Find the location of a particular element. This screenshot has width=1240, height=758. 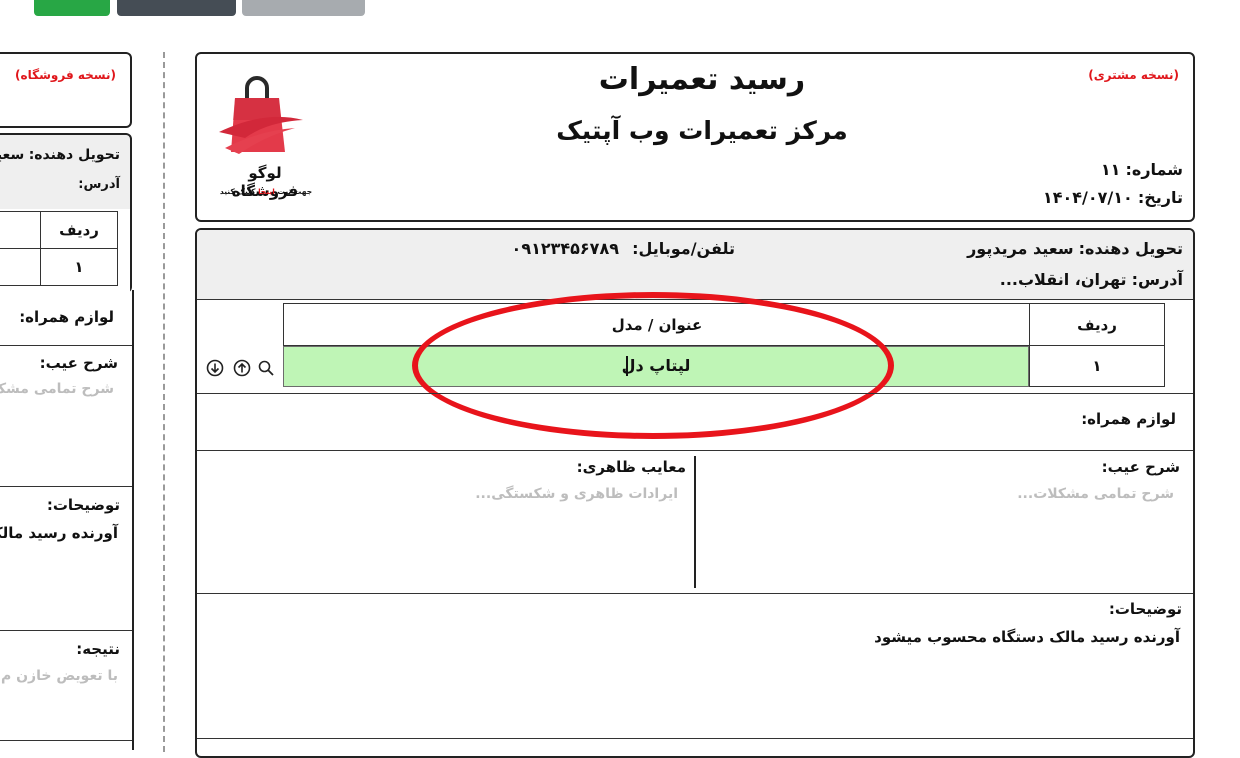

store-notes-value: آورنده رسید مالک is located at coordinates (59, 533).